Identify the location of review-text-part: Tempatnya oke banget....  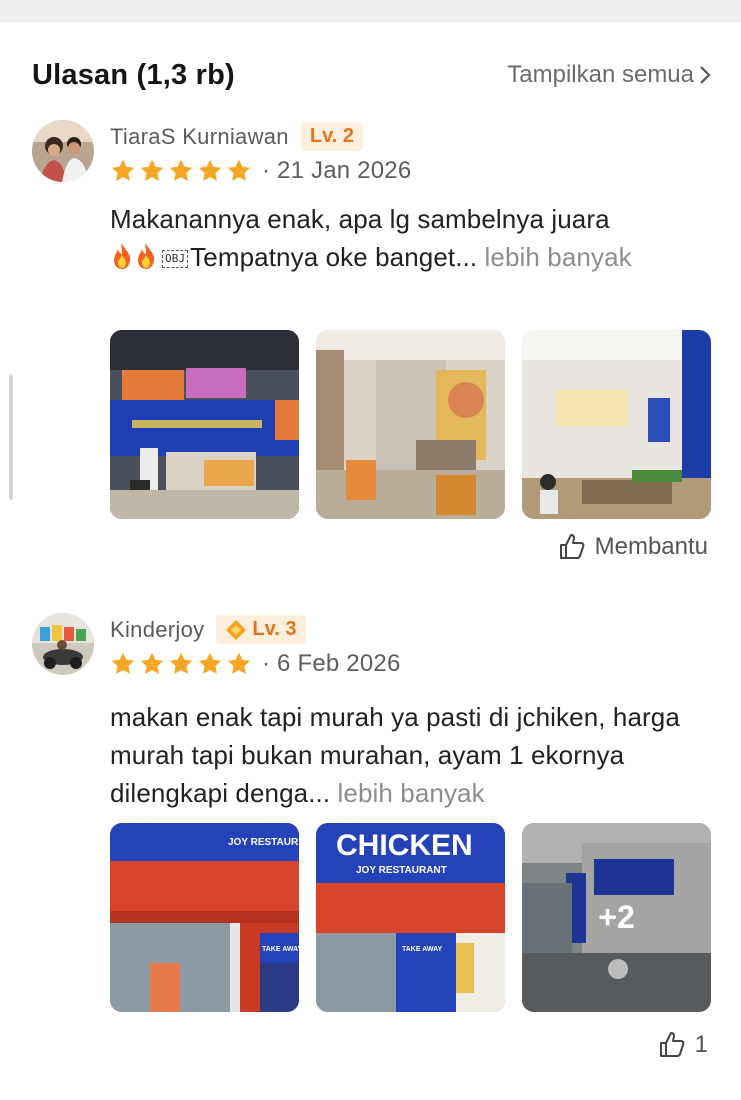
(334, 257).